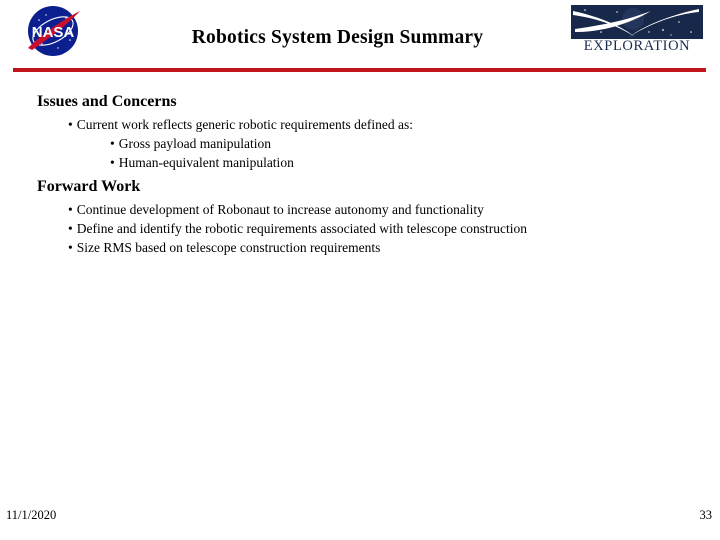 Image resolution: width=720 pixels, height=540 pixels. Describe the element at coordinates (194, 143) in the screenshot. I see `bullet-text: Gross payload manipulation` at that location.